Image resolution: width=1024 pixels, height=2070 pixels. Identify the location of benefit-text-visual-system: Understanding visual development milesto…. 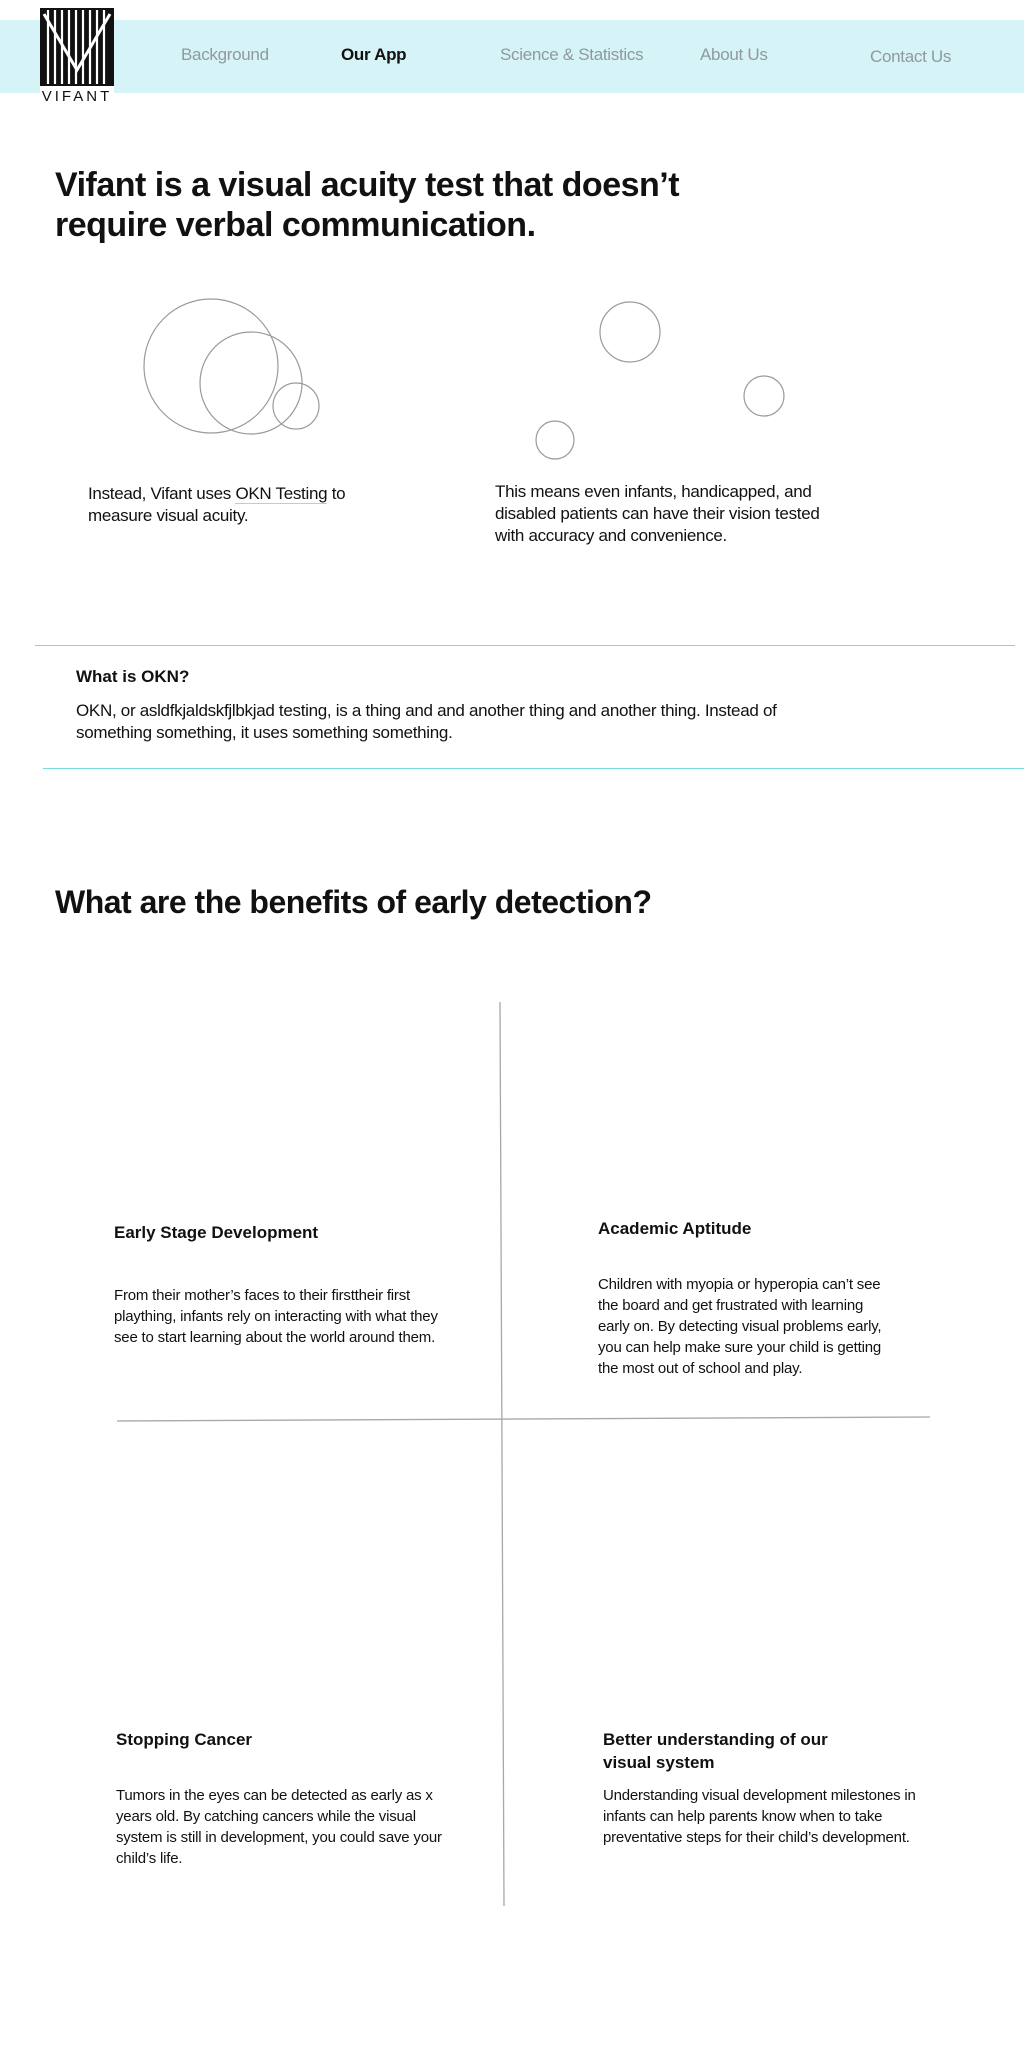
(759, 1816).